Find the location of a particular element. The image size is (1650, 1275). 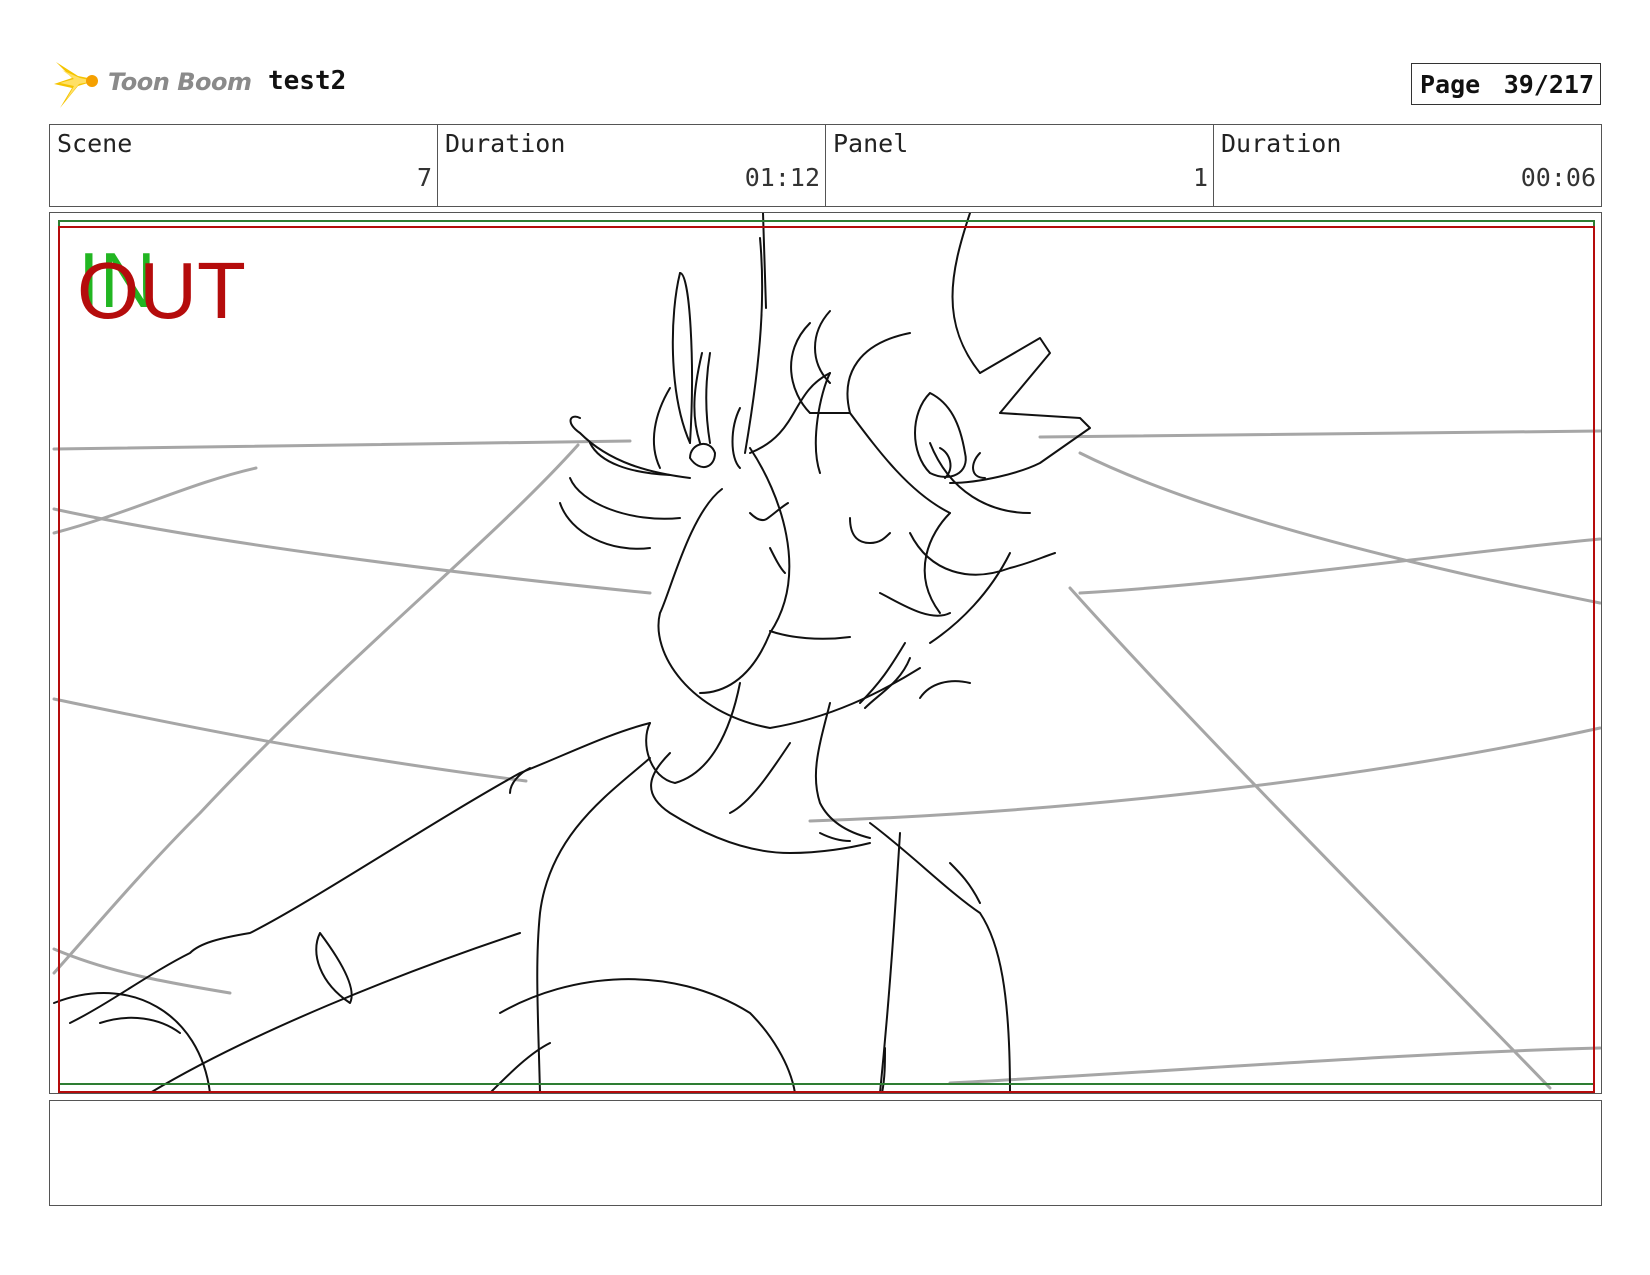

scene-duration-value: 01:12 is located at coordinates (782, 177).